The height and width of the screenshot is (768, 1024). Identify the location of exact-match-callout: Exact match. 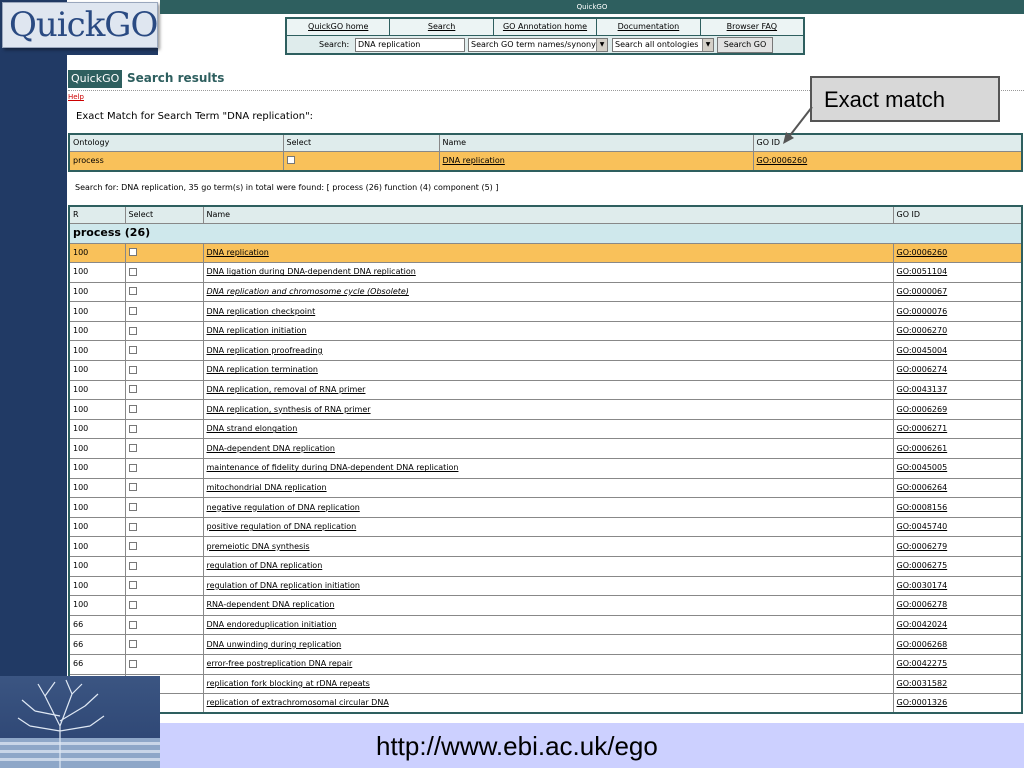
(905, 99).